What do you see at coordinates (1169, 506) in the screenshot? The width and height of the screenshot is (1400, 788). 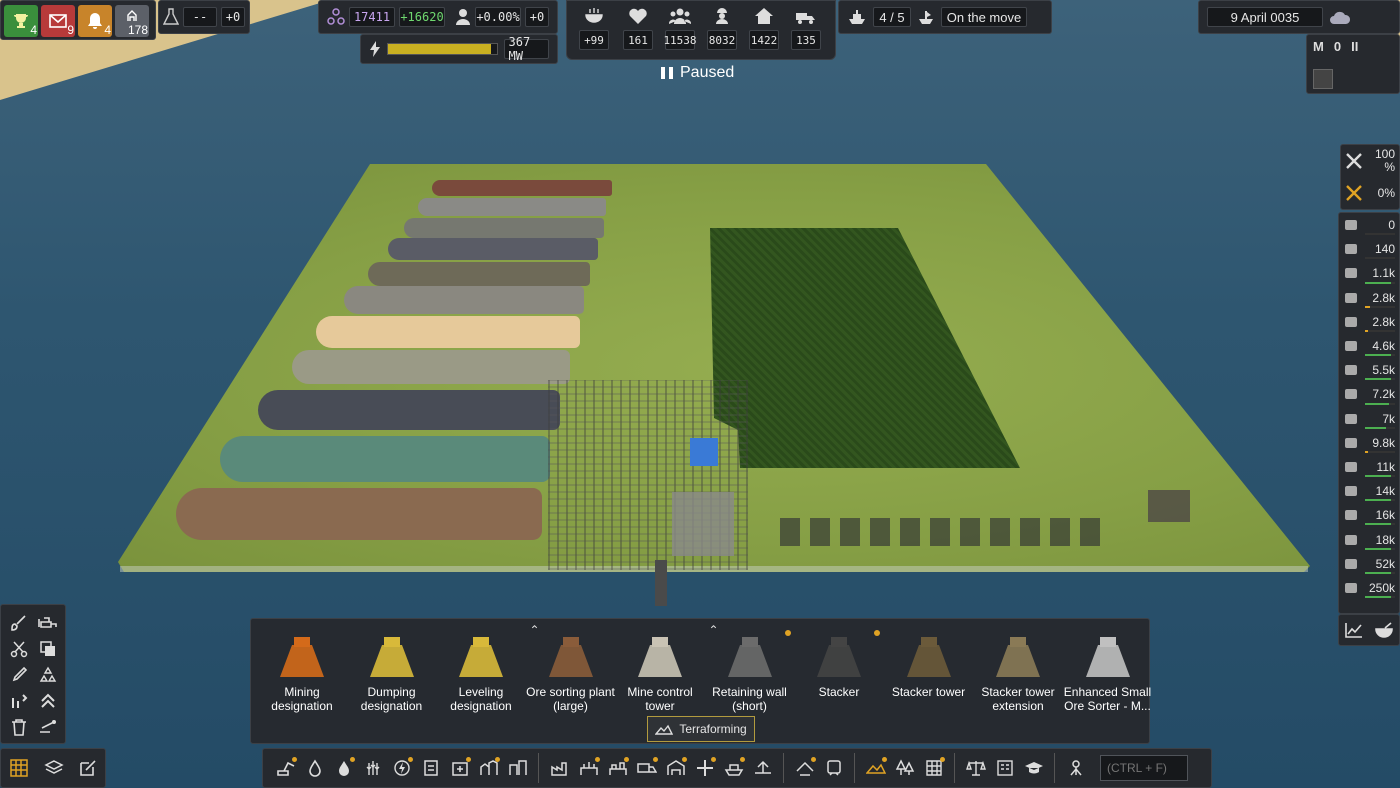 I see `building-cluster` at bounding box center [1169, 506].